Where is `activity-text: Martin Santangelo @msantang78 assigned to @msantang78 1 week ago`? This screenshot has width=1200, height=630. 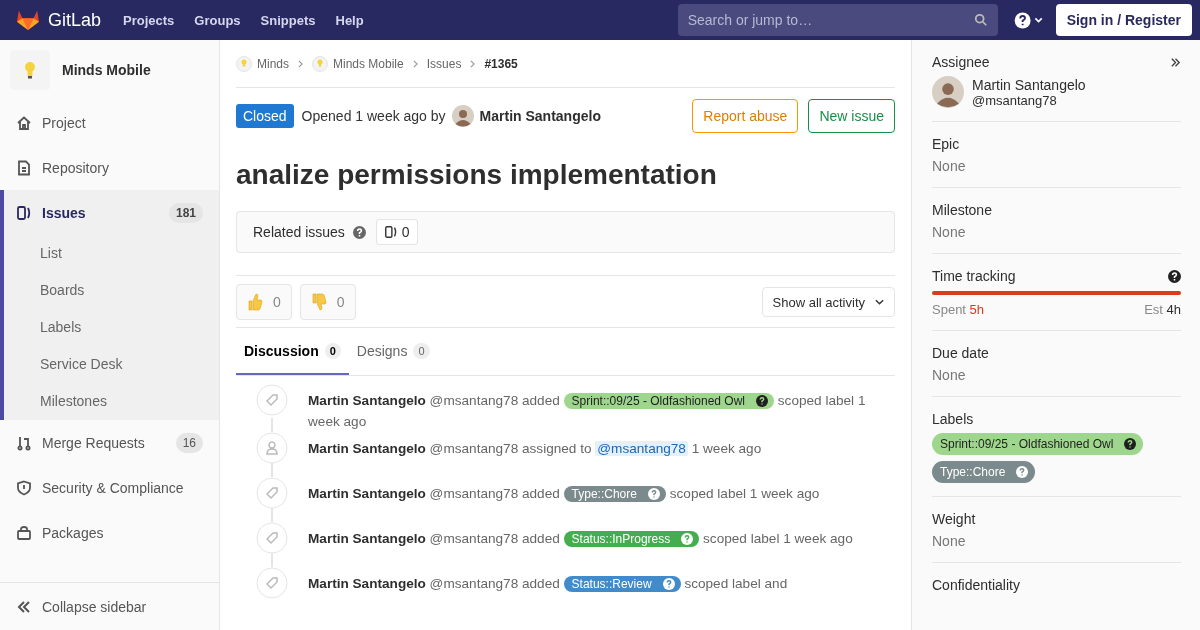 activity-text: Martin Santangelo @msantang78 assigned to @msantang78 1 week ago is located at coordinates (535, 449).